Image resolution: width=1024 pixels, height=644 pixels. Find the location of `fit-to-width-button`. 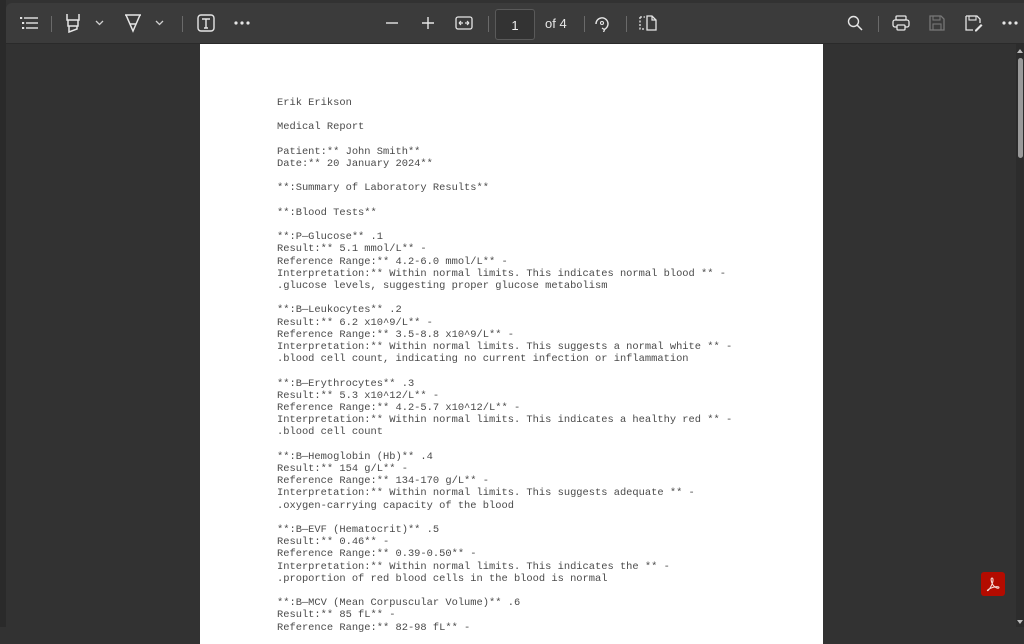

fit-to-width-button is located at coordinates (464, 23).